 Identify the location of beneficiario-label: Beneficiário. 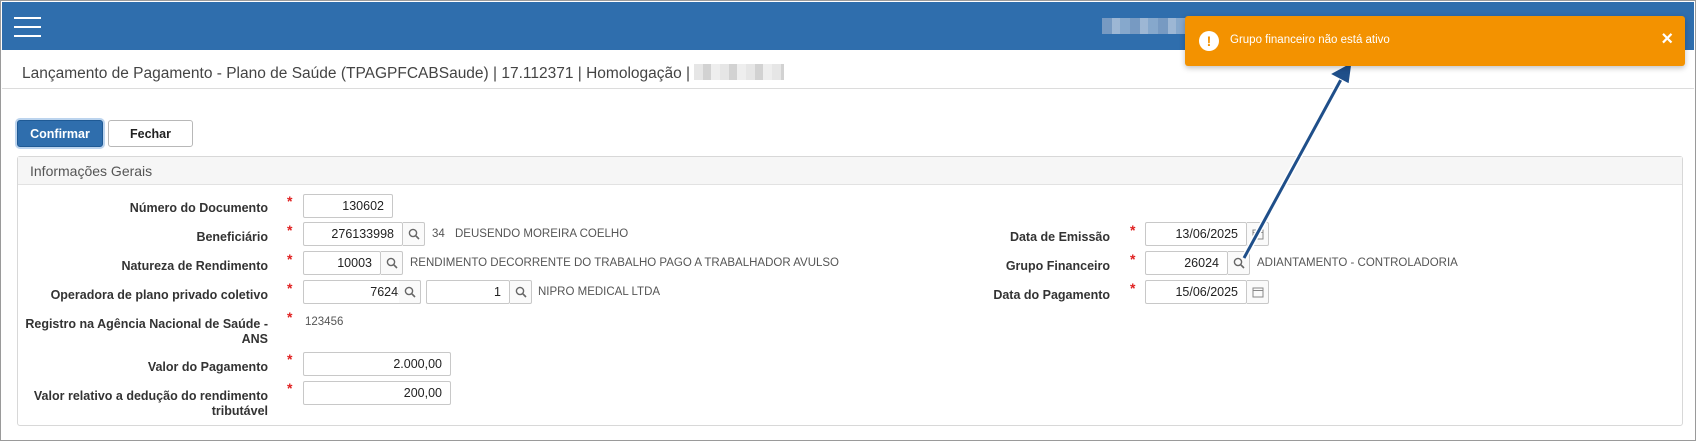
(232, 237).